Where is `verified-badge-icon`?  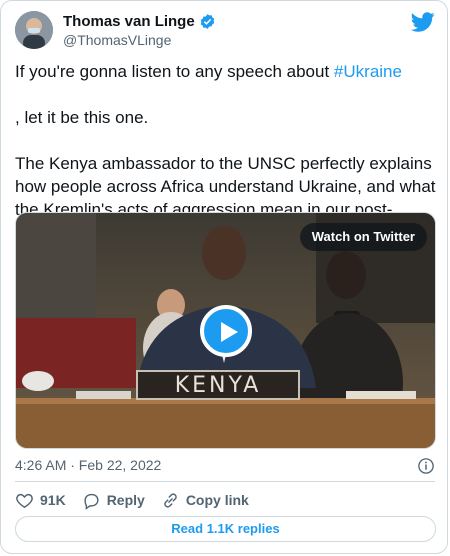 verified-badge-icon is located at coordinates (207, 21).